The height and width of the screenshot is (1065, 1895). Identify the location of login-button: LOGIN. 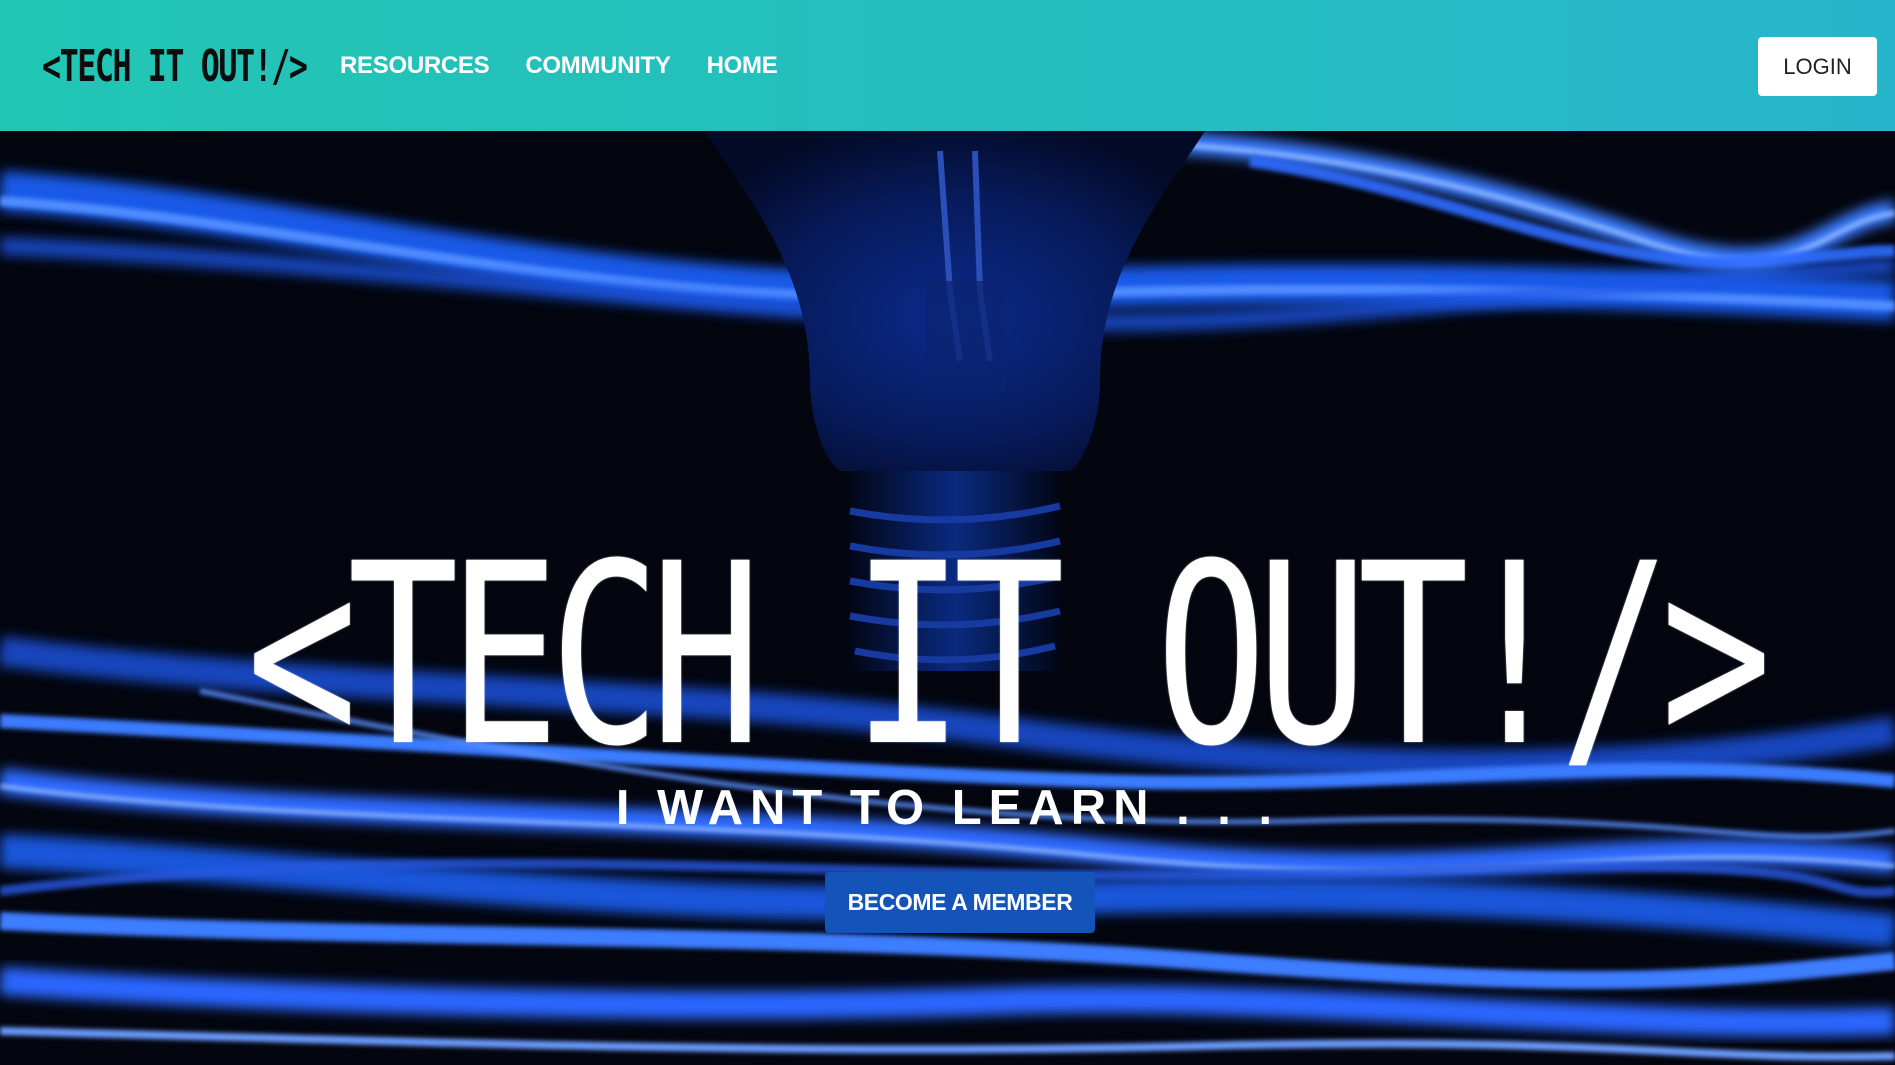
(1817, 66).